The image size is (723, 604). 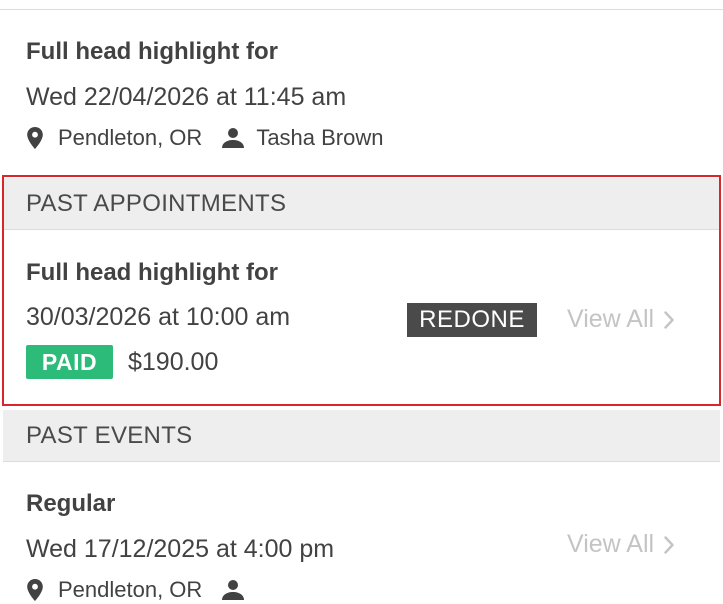 I want to click on appointment-meta: Pendleton, OR Tasha Brown, so click(x=205, y=138).